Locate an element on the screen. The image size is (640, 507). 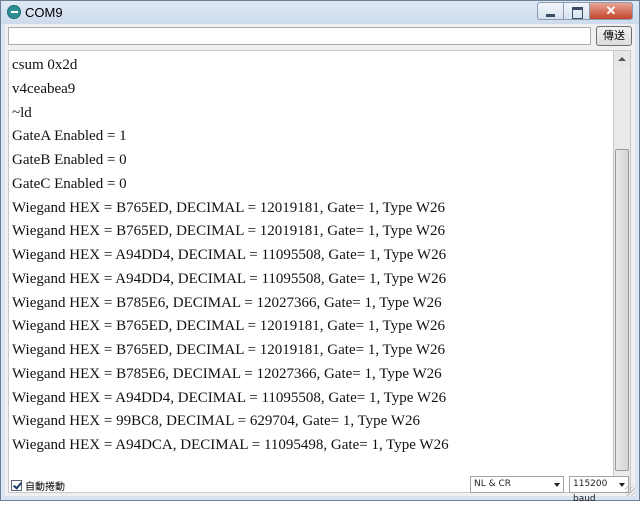
line-ending-select: NL & CR is located at coordinates (517, 484).